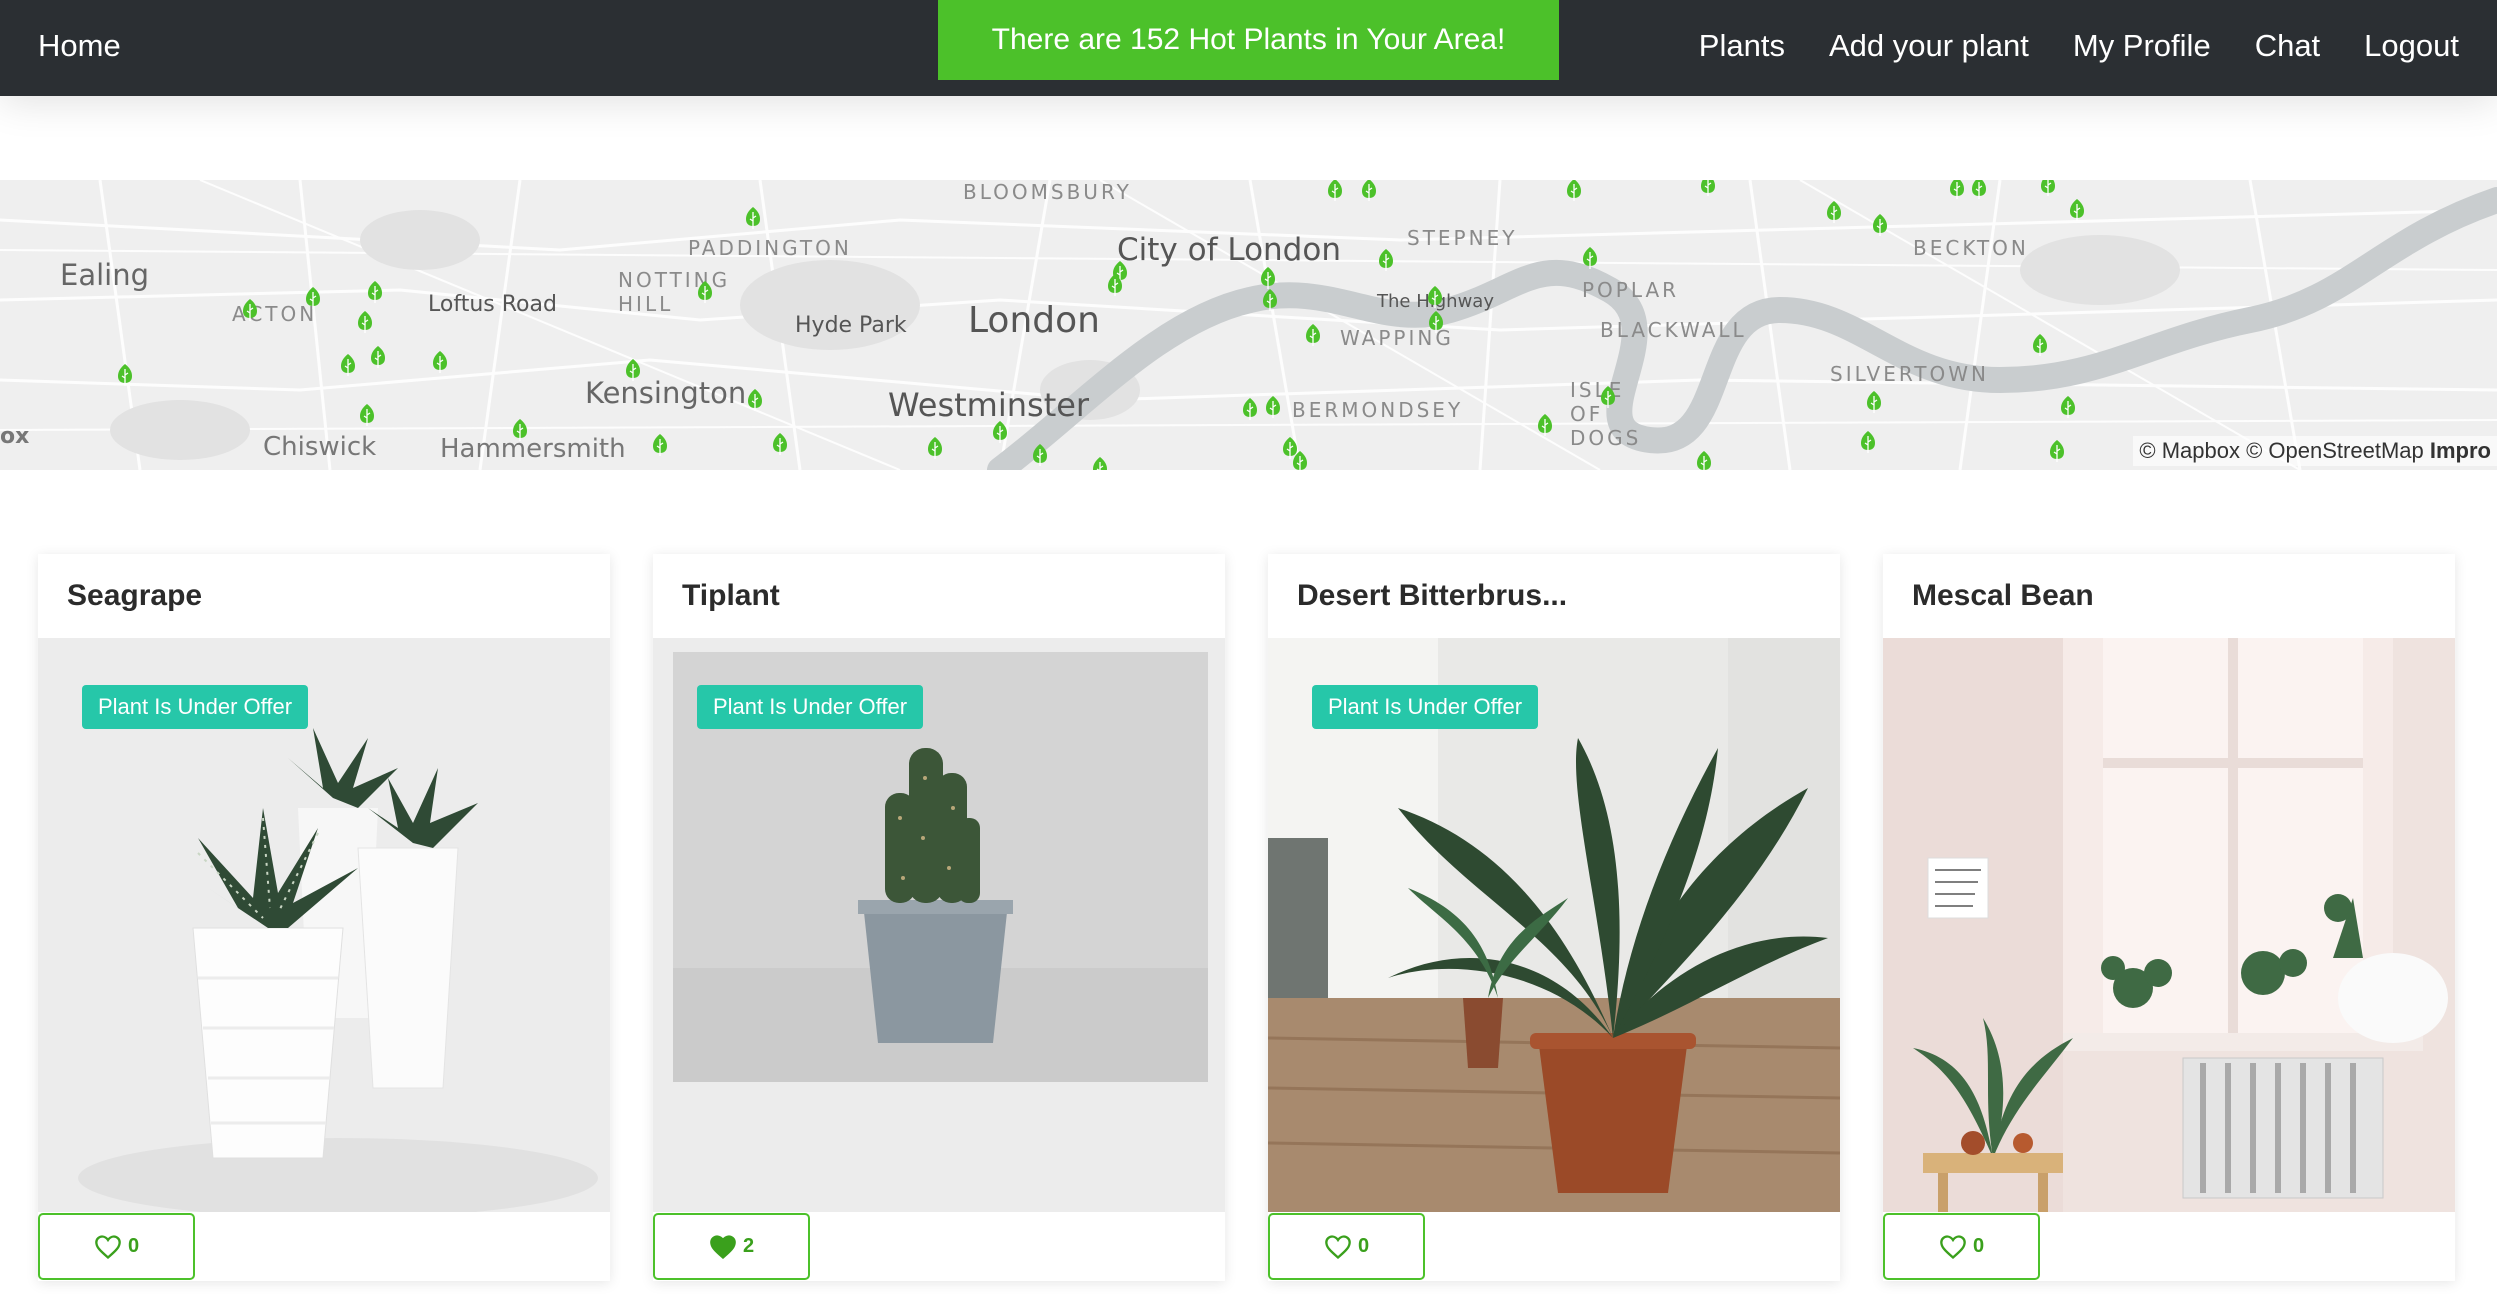  What do you see at coordinates (770, 248) in the screenshot?
I see `map-label-paddington: PADDINGTON` at bounding box center [770, 248].